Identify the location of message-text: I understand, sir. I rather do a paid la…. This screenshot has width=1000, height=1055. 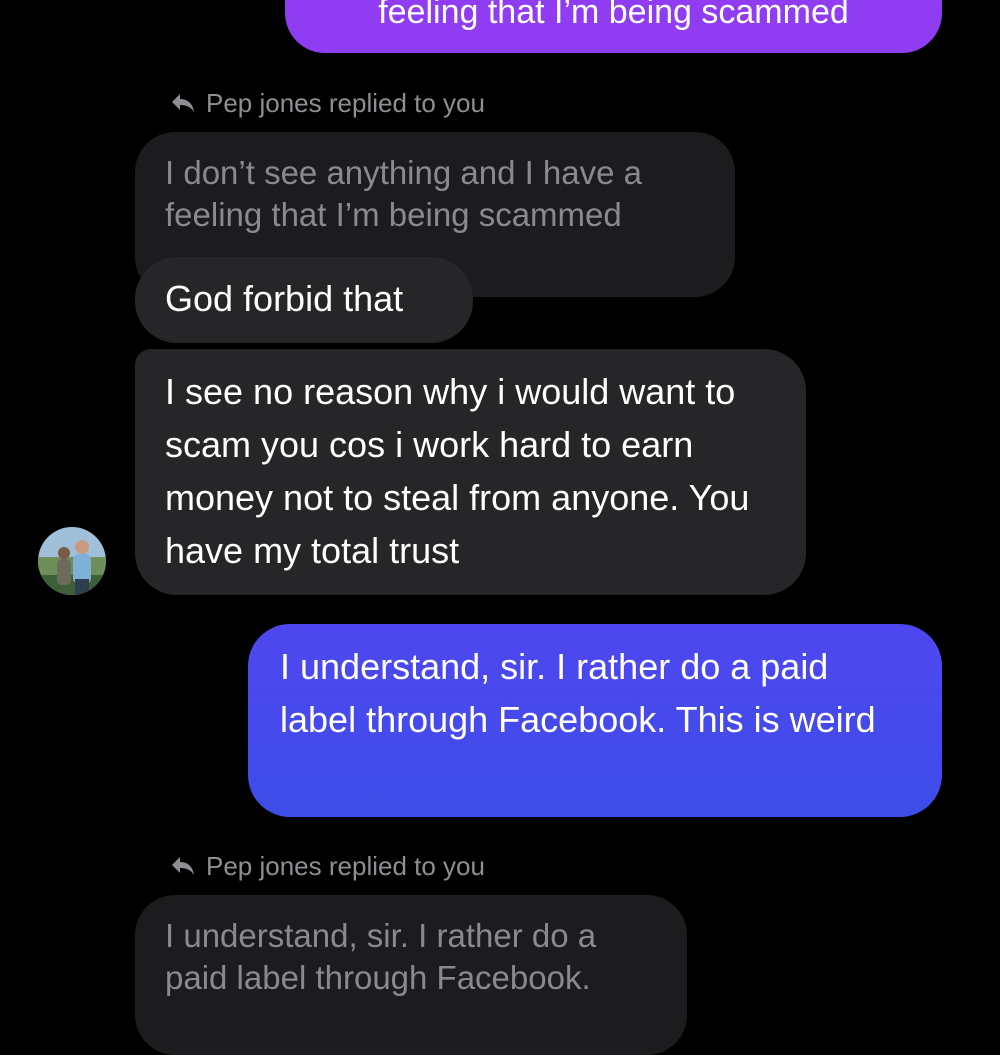
(578, 693).